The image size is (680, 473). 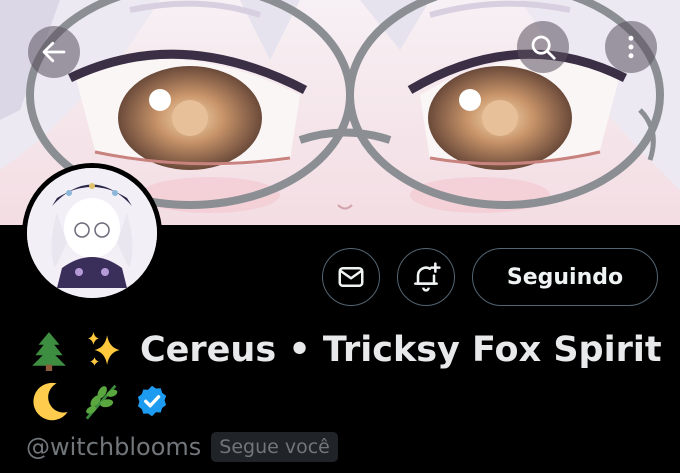 What do you see at coordinates (49, 351) in the screenshot?
I see `evergreen-tree-emoji` at bounding box center [49, 351].